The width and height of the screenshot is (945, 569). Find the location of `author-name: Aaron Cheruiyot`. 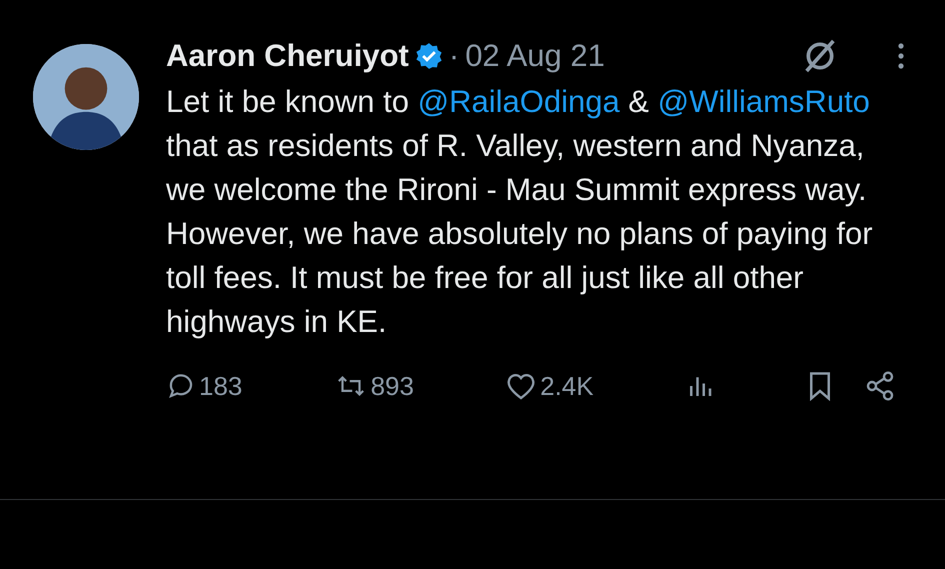

author-name: Aaron Cheruiyot is located at coordinates (287, 56).